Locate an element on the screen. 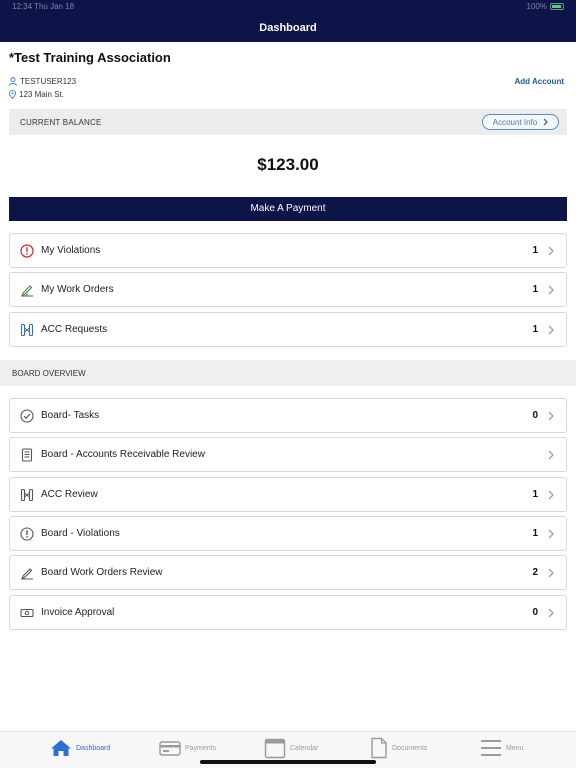  address-line: 123 Main St. is located at coordinates (36, 94).